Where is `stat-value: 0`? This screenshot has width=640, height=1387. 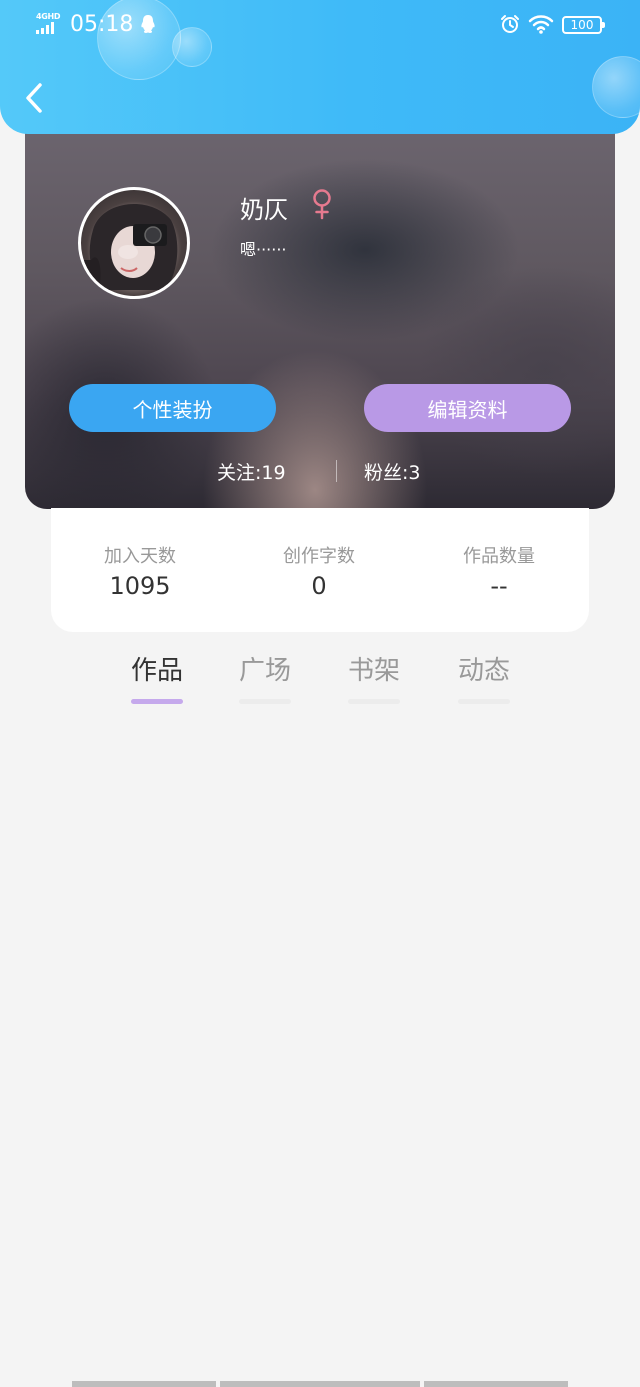 stat-value: 0 is located at coordinates (319, 586).